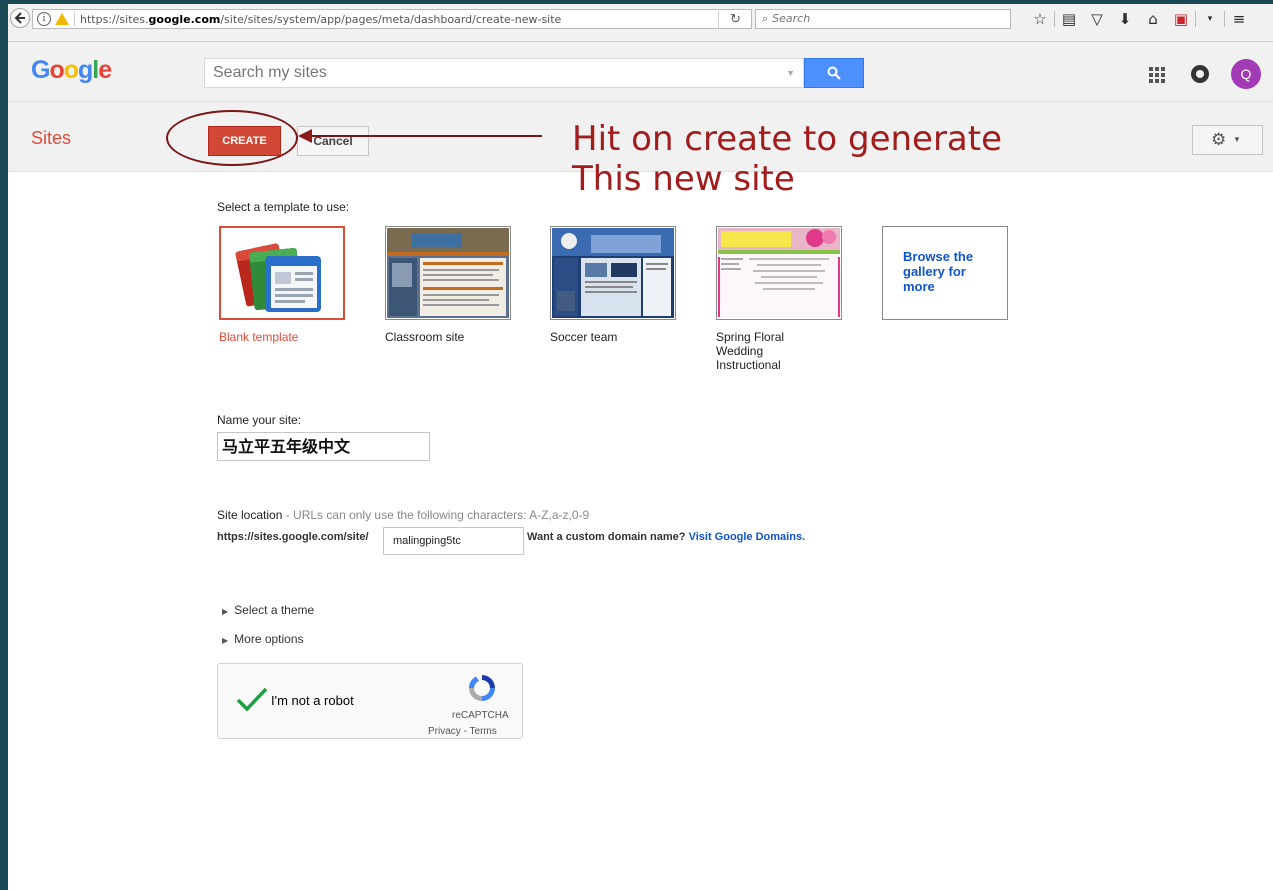  What do you see at coordinates (274, 610) in the screenshot?
I see `select-theme-label: Select a theme` at bounding box center [274, 610].